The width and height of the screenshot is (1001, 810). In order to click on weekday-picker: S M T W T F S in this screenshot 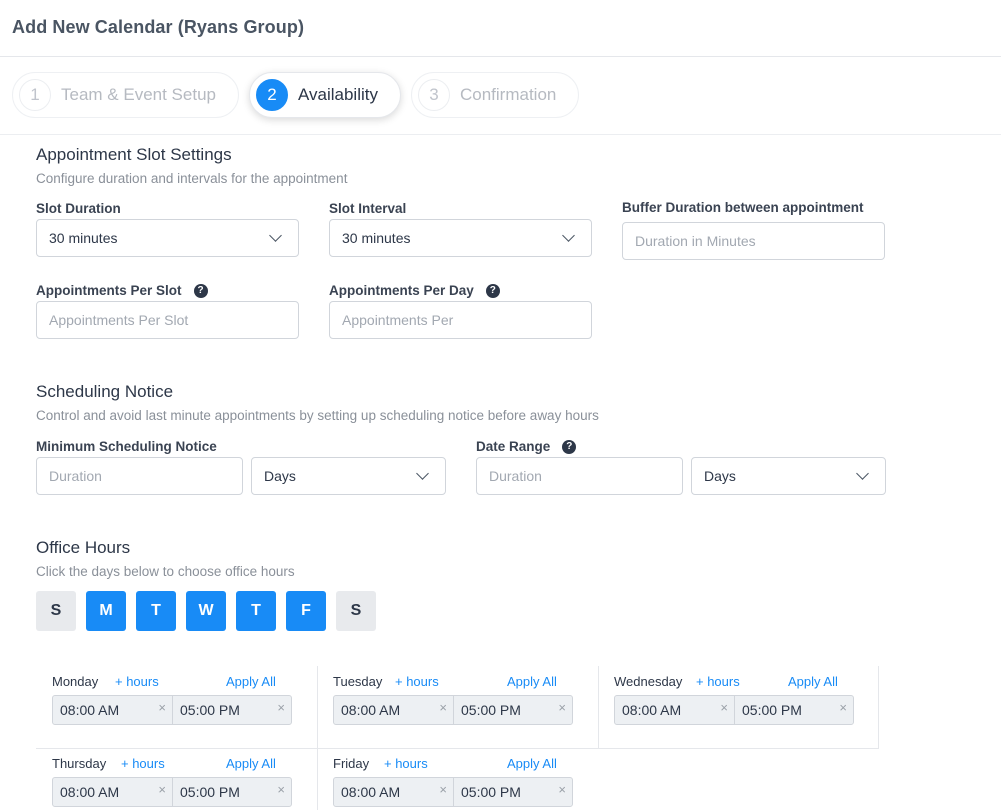, I will do `click(206, 611)`.